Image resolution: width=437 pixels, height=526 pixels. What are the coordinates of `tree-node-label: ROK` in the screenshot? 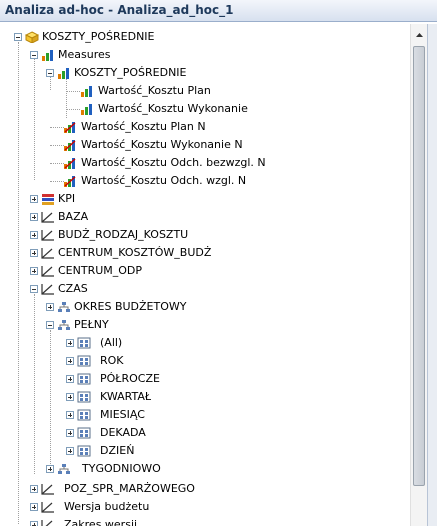 It's located at (112, 360).